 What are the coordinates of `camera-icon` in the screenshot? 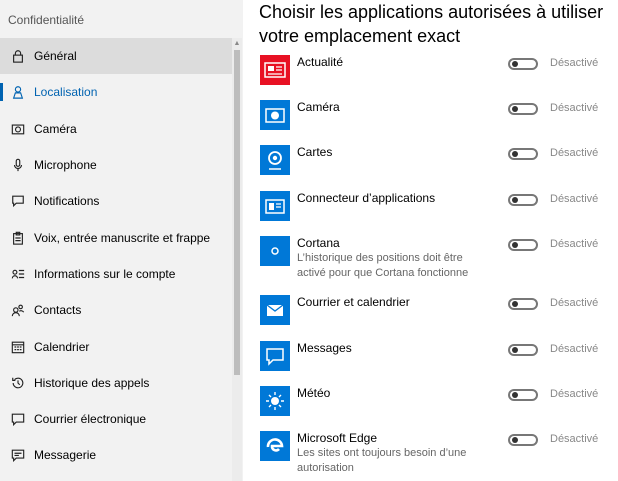 It's located at (18, 129).